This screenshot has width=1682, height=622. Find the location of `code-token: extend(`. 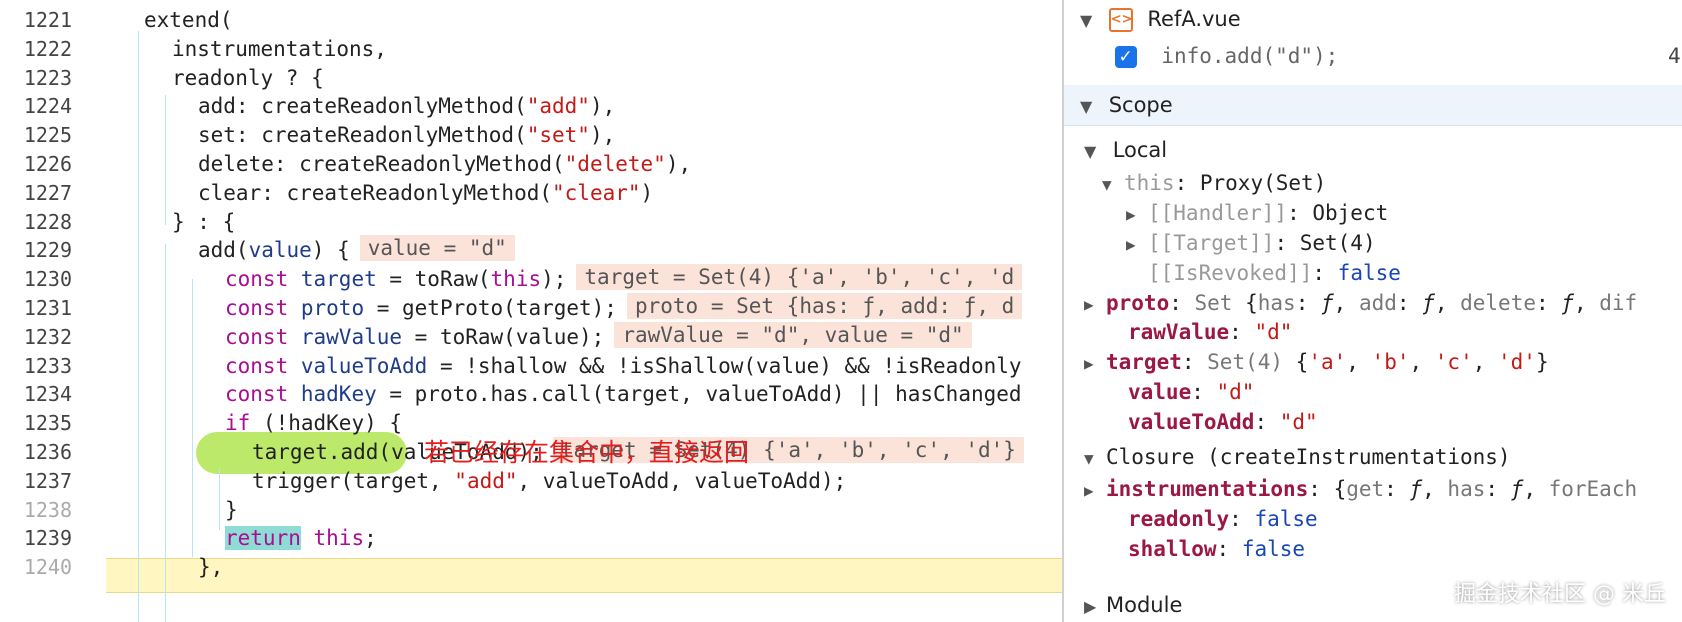

code-token: extend( is located at coordinates (188, 20).